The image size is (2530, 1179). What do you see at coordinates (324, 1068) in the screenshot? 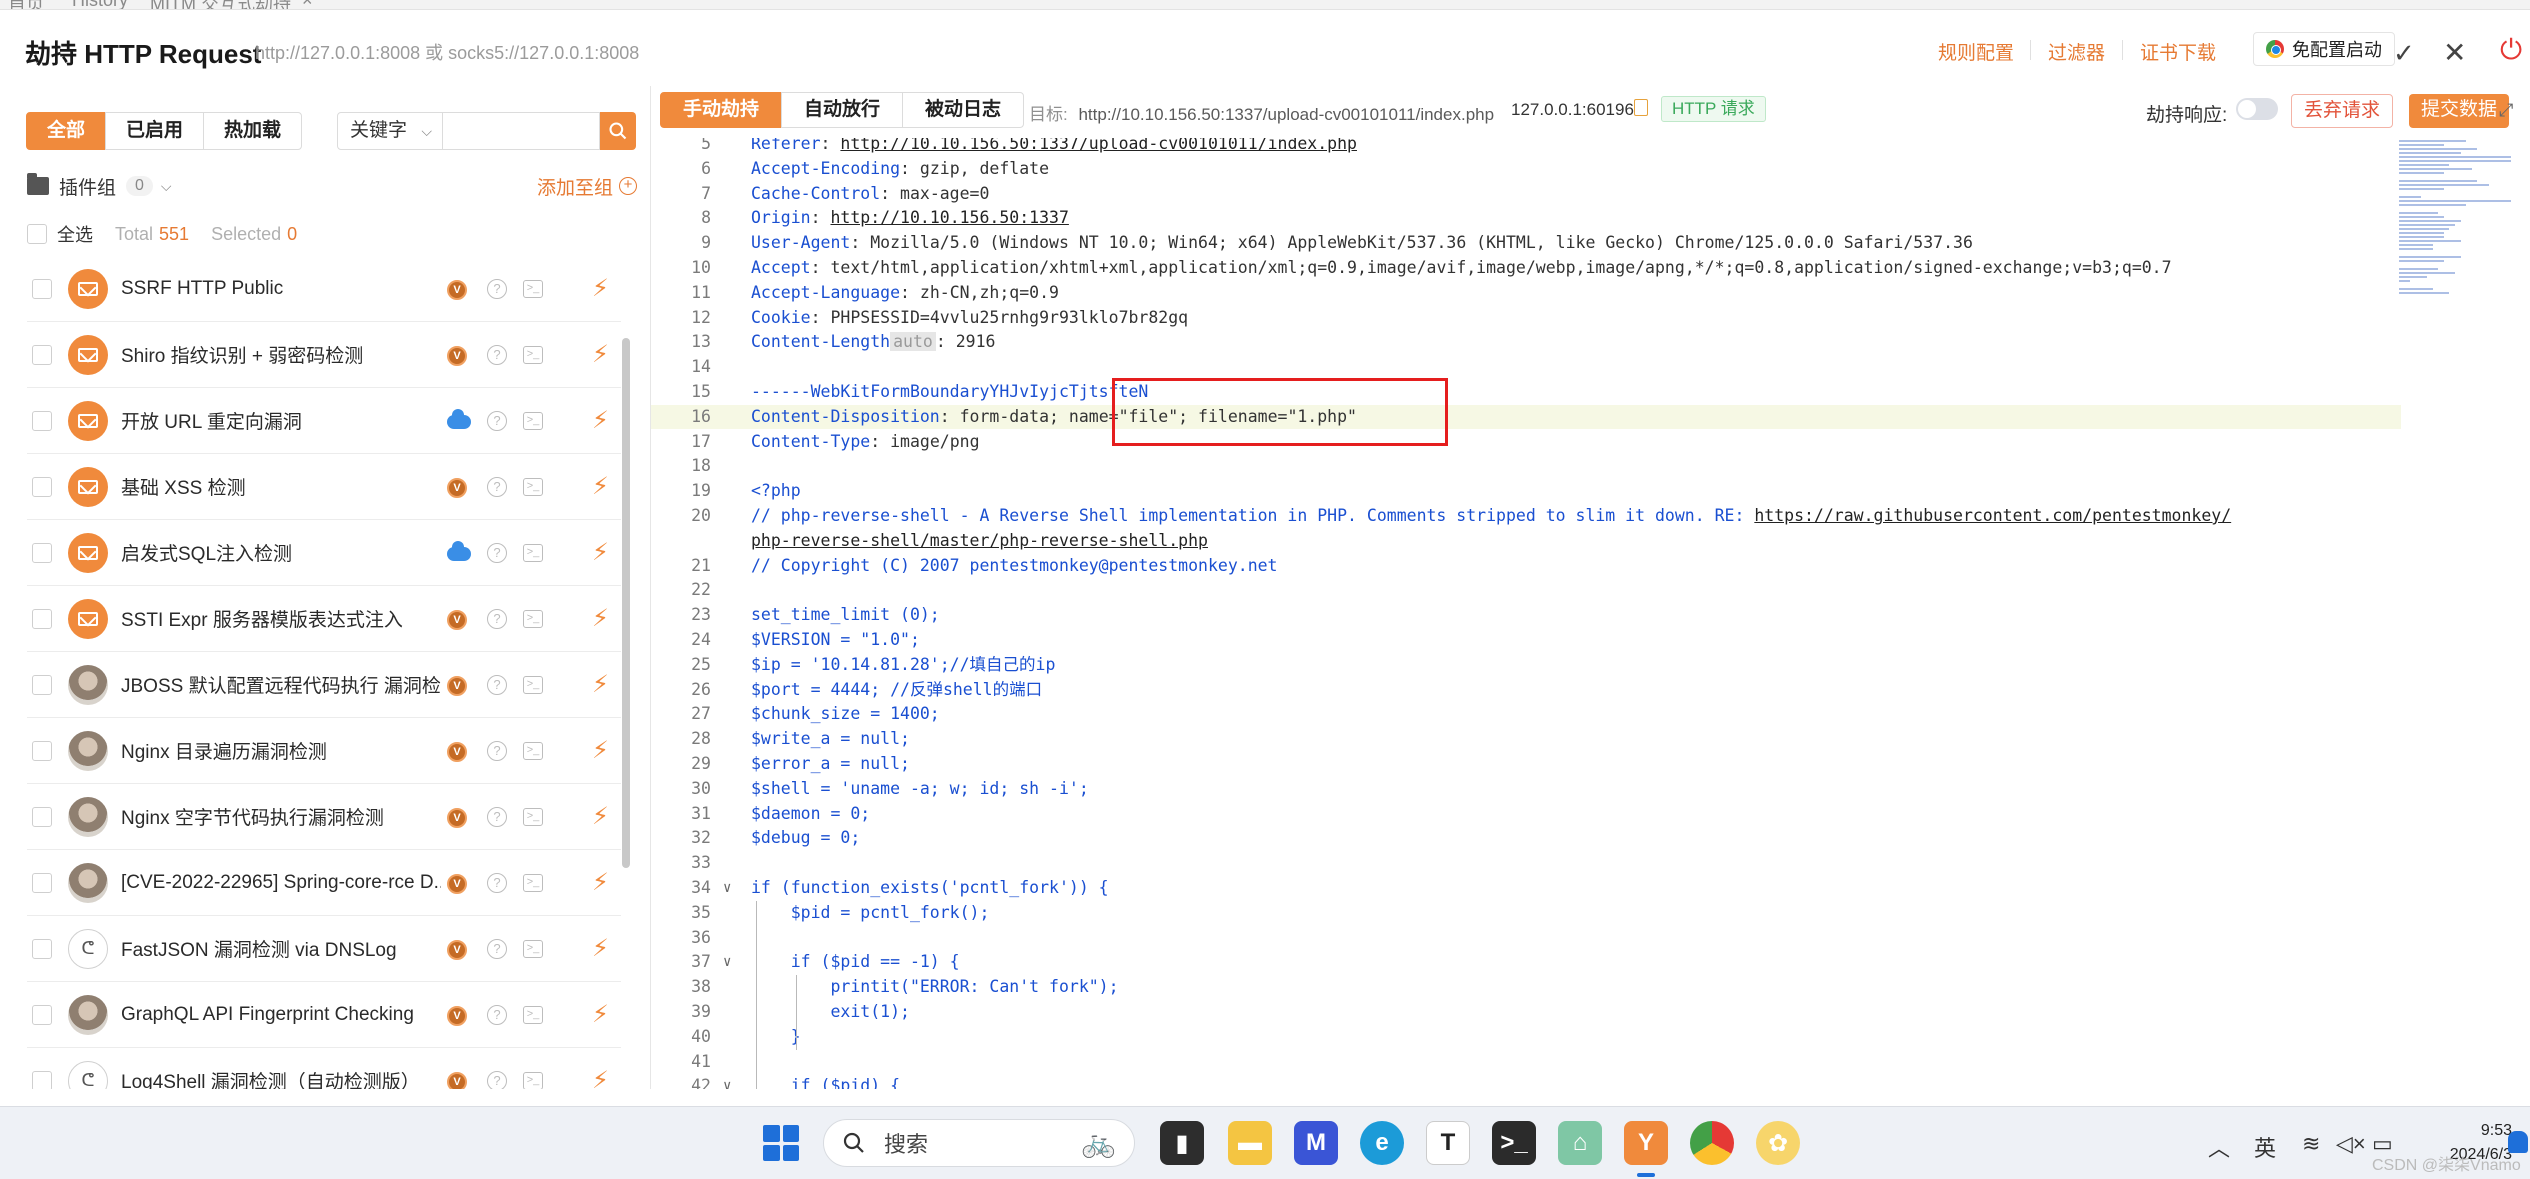
I see `plugin-row: ᕦ Log4Shell 漏洞检测（自动检测版） V? >_ ⚡` at bounding box center [324, 1068].